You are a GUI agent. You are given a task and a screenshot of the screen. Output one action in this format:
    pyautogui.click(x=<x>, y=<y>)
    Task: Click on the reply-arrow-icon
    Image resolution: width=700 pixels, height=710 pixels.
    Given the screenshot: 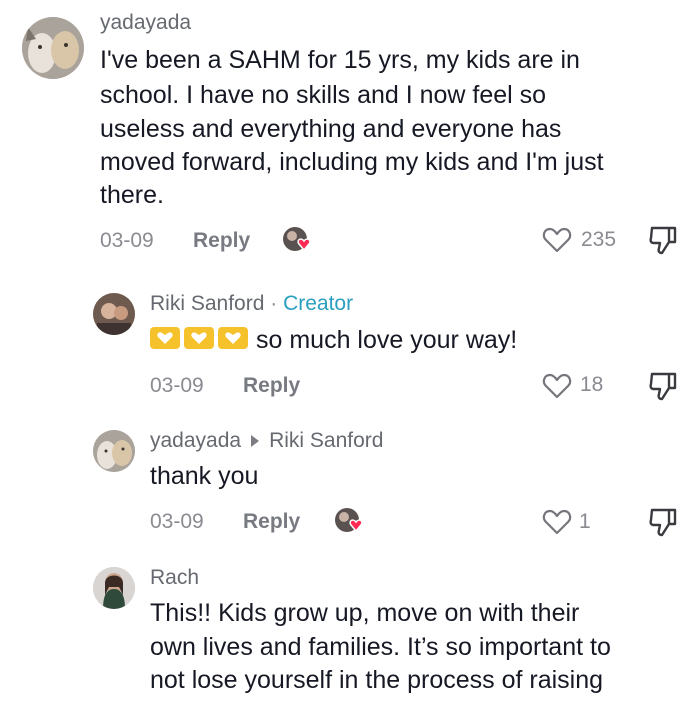 What is the action you would take?
    pyautogui.click(x=255, y=440)
    